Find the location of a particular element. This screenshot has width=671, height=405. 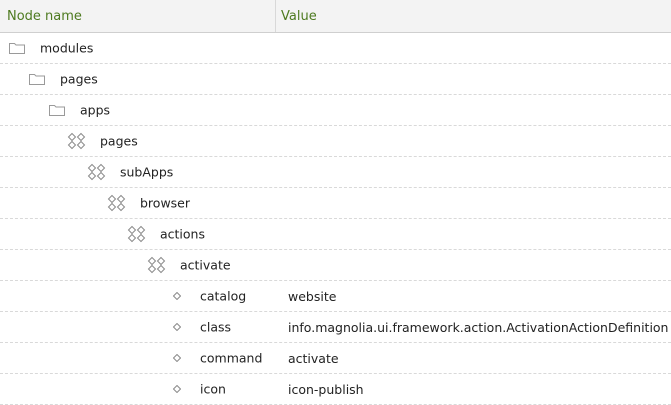

tree-row-icon: icon icon-publish is located at coordinates (335, 389).